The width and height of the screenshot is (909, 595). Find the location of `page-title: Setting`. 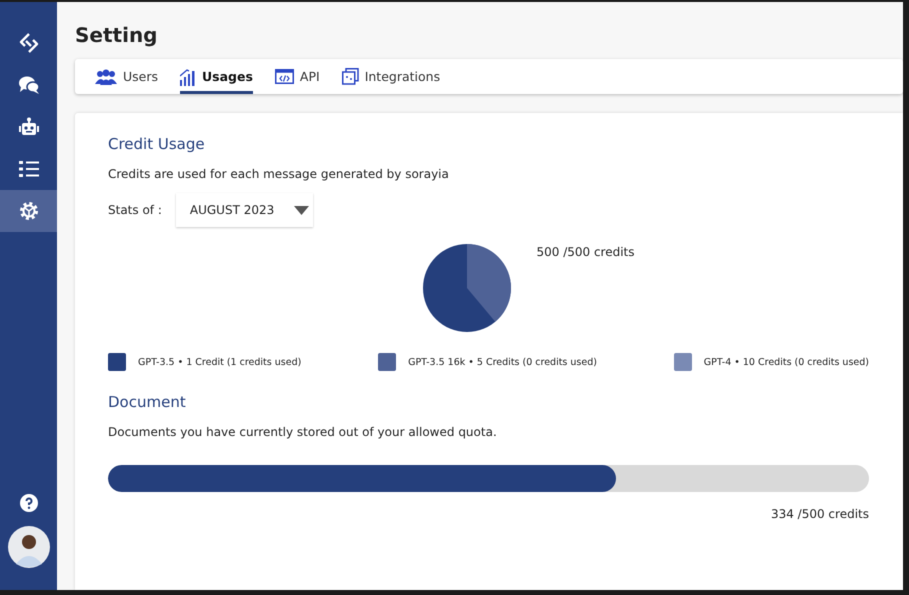

page-title: Setting is located at coordinates (116, 35).